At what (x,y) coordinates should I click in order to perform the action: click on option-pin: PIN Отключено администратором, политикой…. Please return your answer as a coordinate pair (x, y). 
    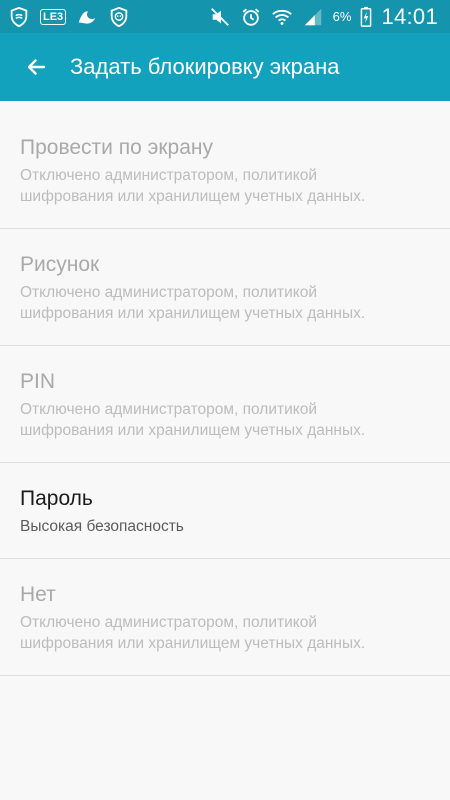
    Looking at the image, I should click on (225, 404).